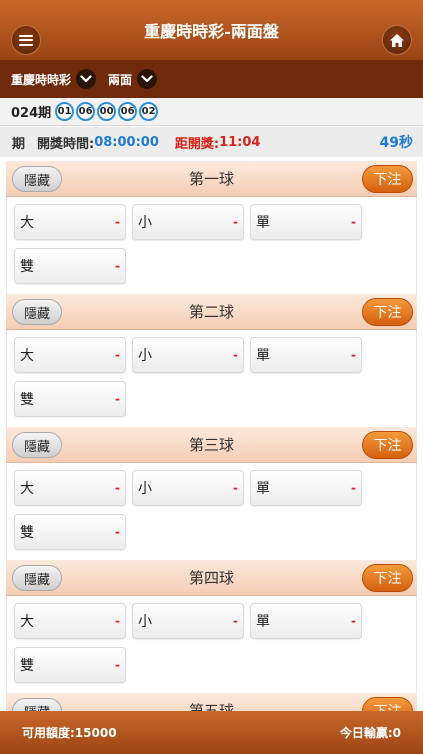 The image size is (423, 754). Describe the element at coordinates (66, 144) in the screenshot. I see `open-time-label: 開獎時間:` at that location.